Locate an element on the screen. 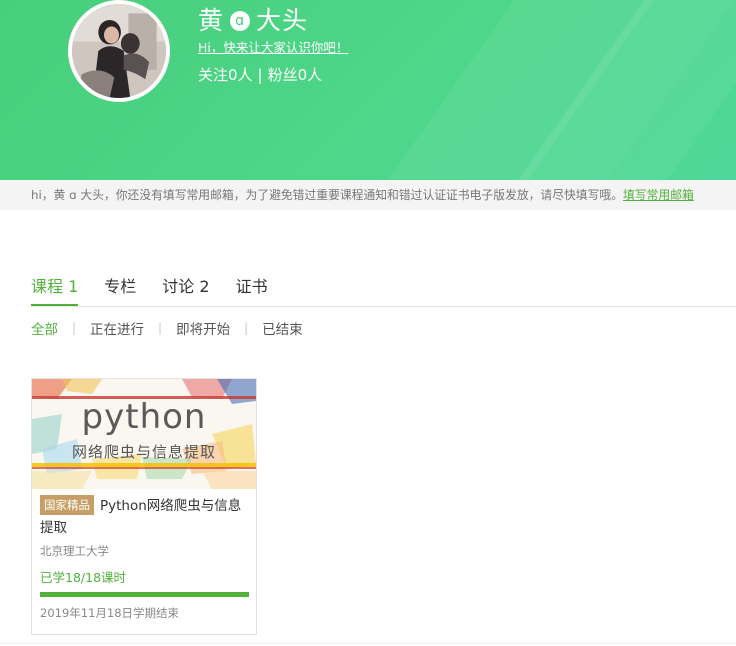 The image size is (736, 646). course-progress-bar is located at coordinates (144, 594).